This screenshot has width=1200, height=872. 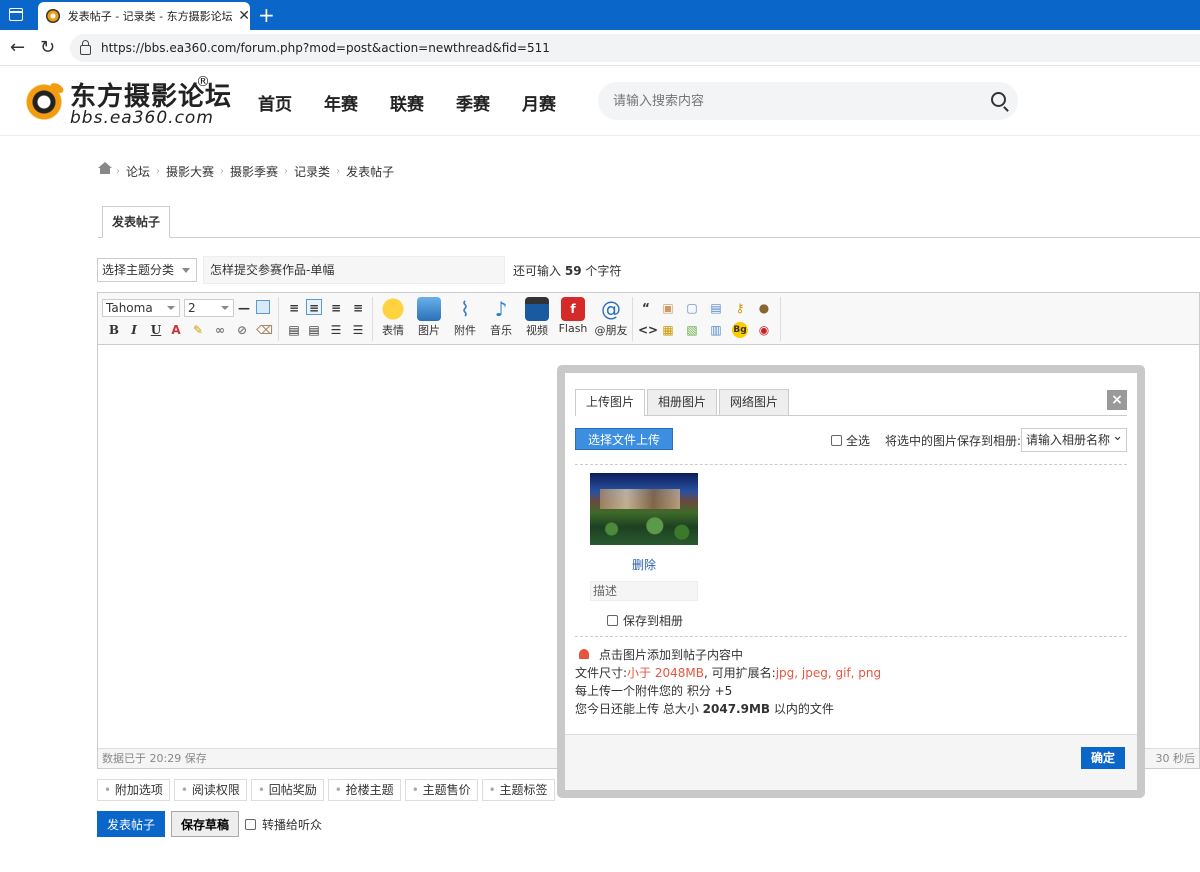 What do you see at coordinates (370, 172) in the screenshot?
I see `breadcrumb-current: 发表帖子` at bounding box center [370, 172].